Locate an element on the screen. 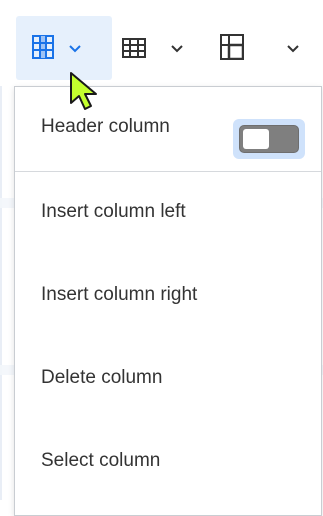  menu-item-label: Select column is located at coordinates (101, 460).